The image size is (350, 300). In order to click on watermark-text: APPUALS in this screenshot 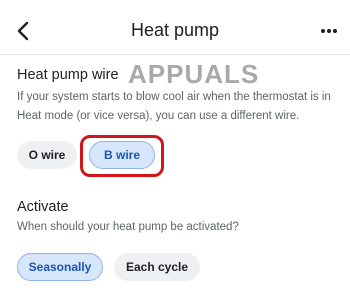, I will do `click(194, 73)`.